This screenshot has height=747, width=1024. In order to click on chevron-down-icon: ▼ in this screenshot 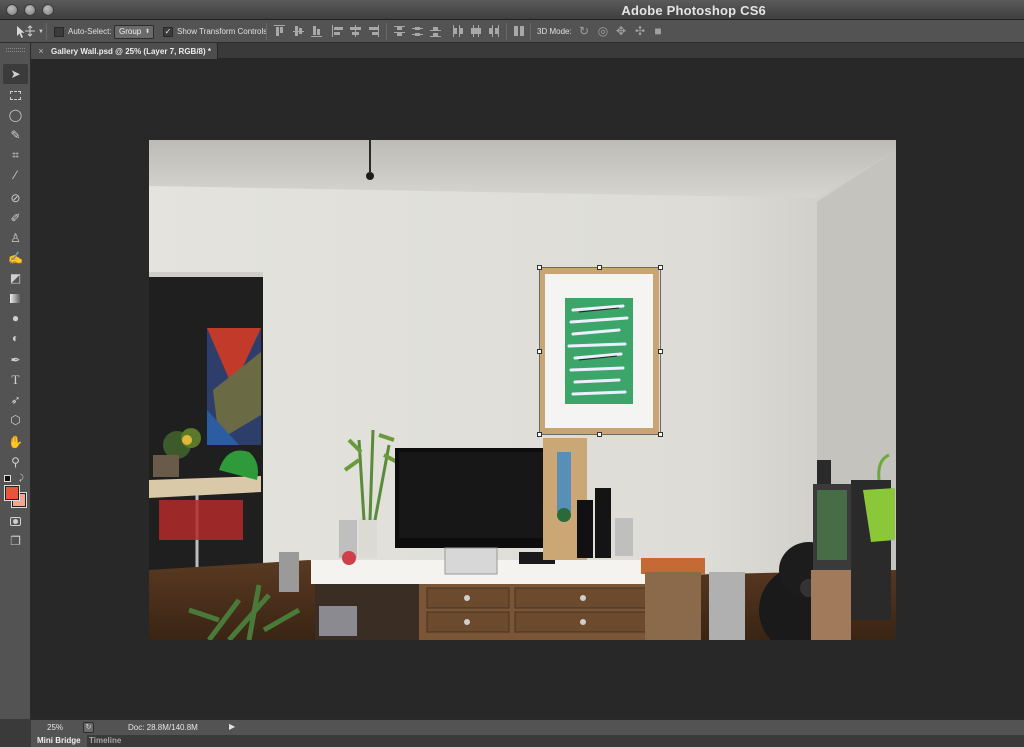, I will do `click(41, 31)`.